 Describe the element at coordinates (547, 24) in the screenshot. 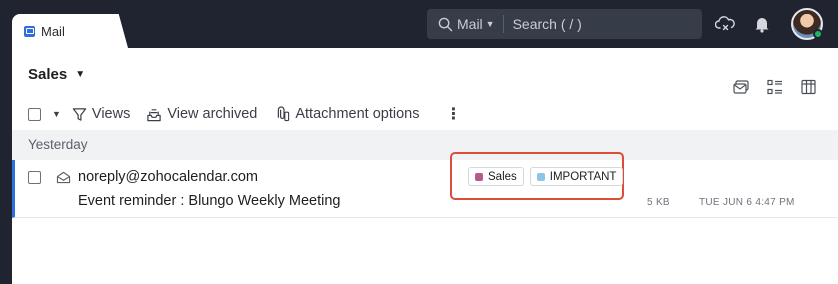

I see `search-input: Search ( / )` at that location.